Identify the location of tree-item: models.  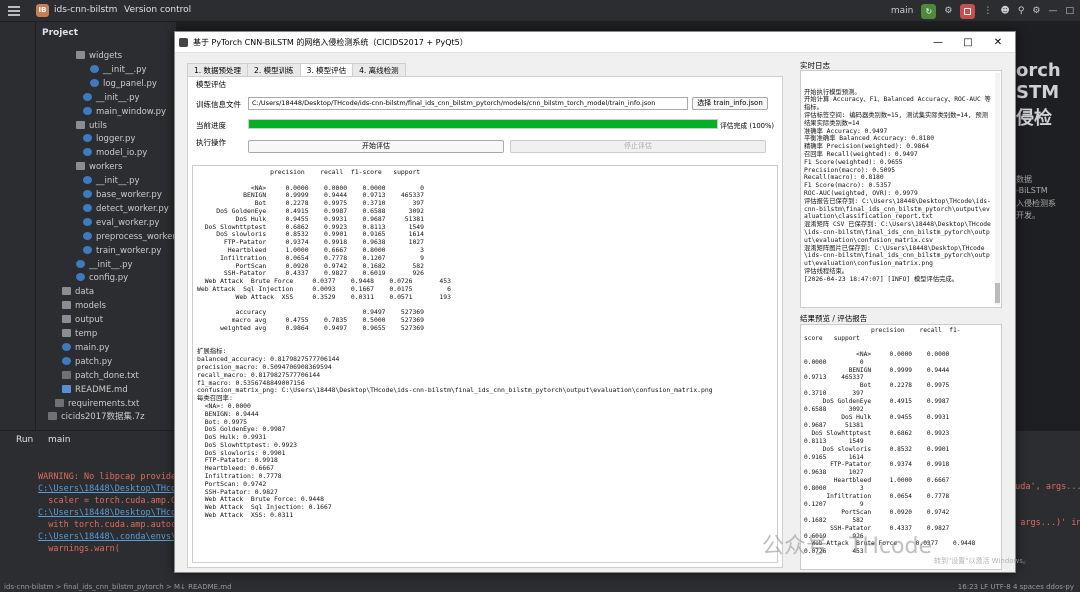
(84, 306).